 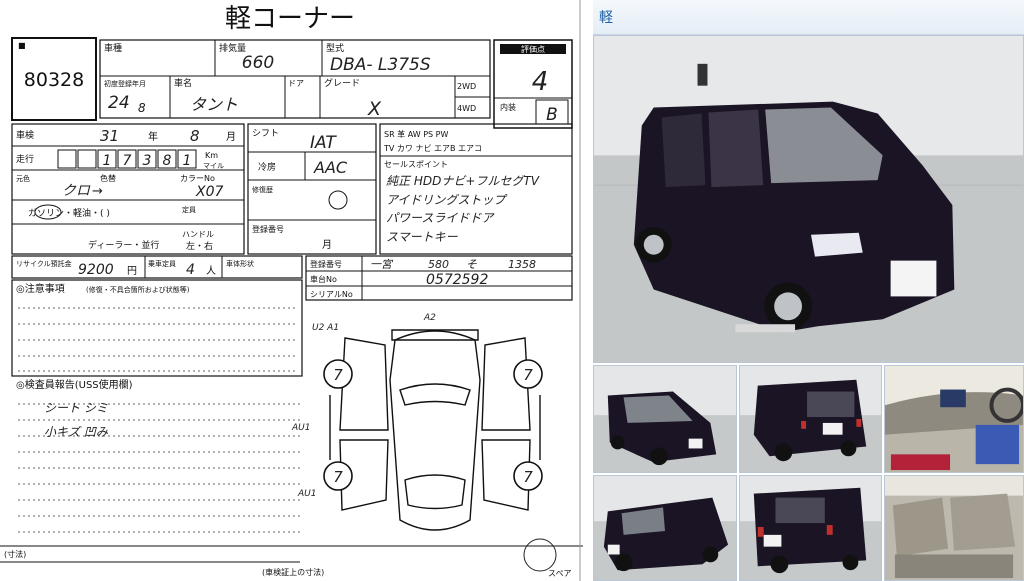 I want to click on label-reg-year: 初度登録年月, so click(x=125, y=83).